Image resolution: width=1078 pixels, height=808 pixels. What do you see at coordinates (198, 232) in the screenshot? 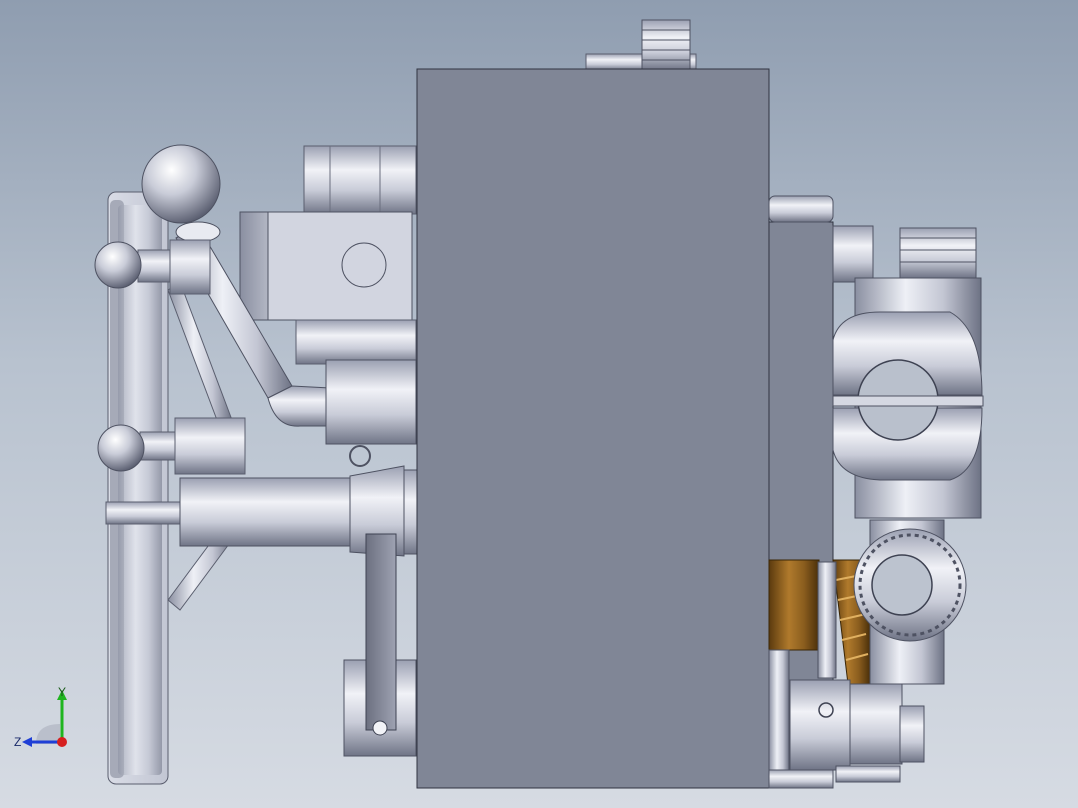
I see `crank-lever-neck` at bounding box center [198, 232].